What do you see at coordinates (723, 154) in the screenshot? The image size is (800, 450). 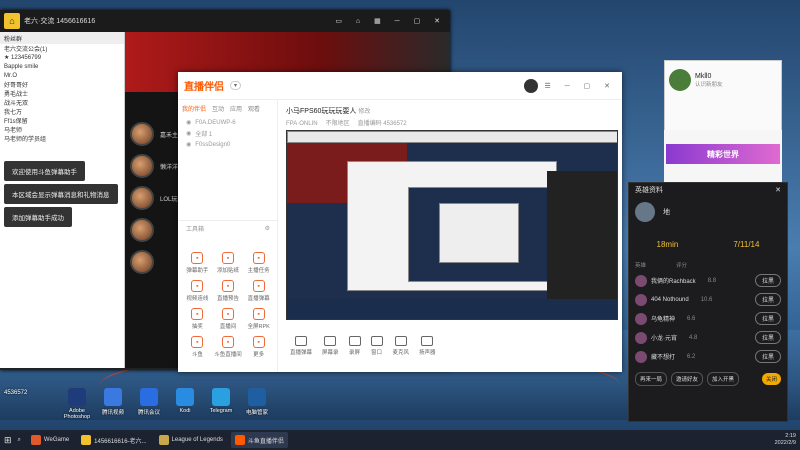 I see `promo-banner: 精彩世界` at bounding box center [723, 154].